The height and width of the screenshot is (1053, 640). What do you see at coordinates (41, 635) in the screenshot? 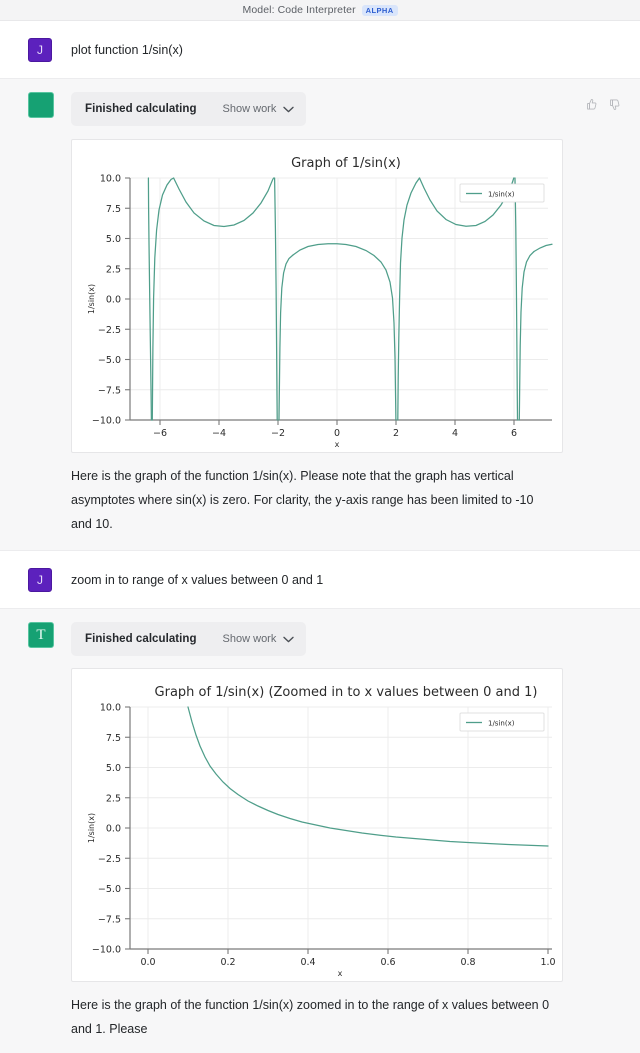
I see `avatar: T` at bounding box center [41, 635].